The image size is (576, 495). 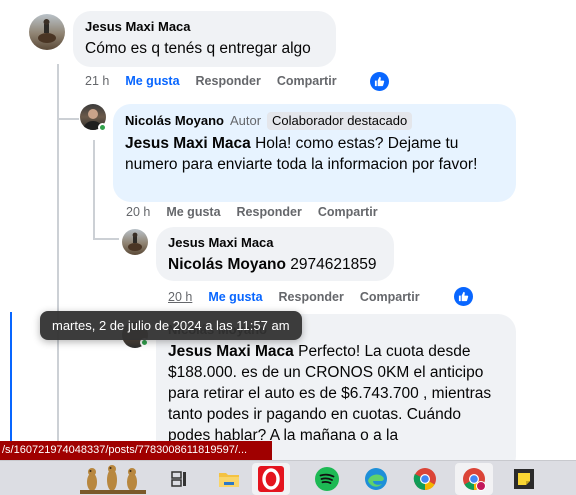 What do you see at coordinates (94, 190) in the screenshot?
I see `thread-line-nested` at bounding box center [94, 190].